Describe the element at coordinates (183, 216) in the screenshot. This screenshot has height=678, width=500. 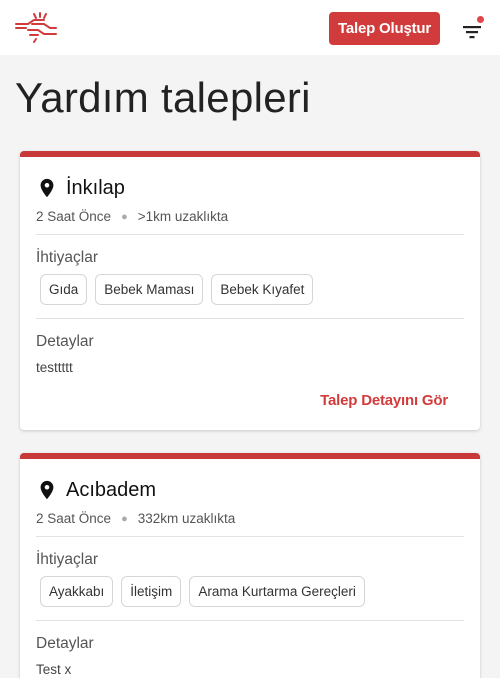
I see `request-distance: >1km uzaklıkta` at that location.